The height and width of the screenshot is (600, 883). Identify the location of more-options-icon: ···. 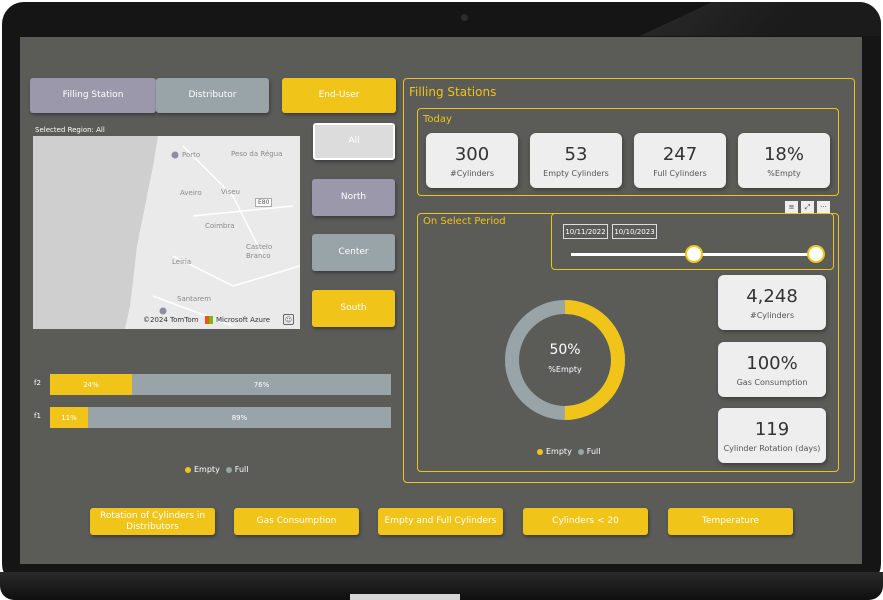
(823, 207).